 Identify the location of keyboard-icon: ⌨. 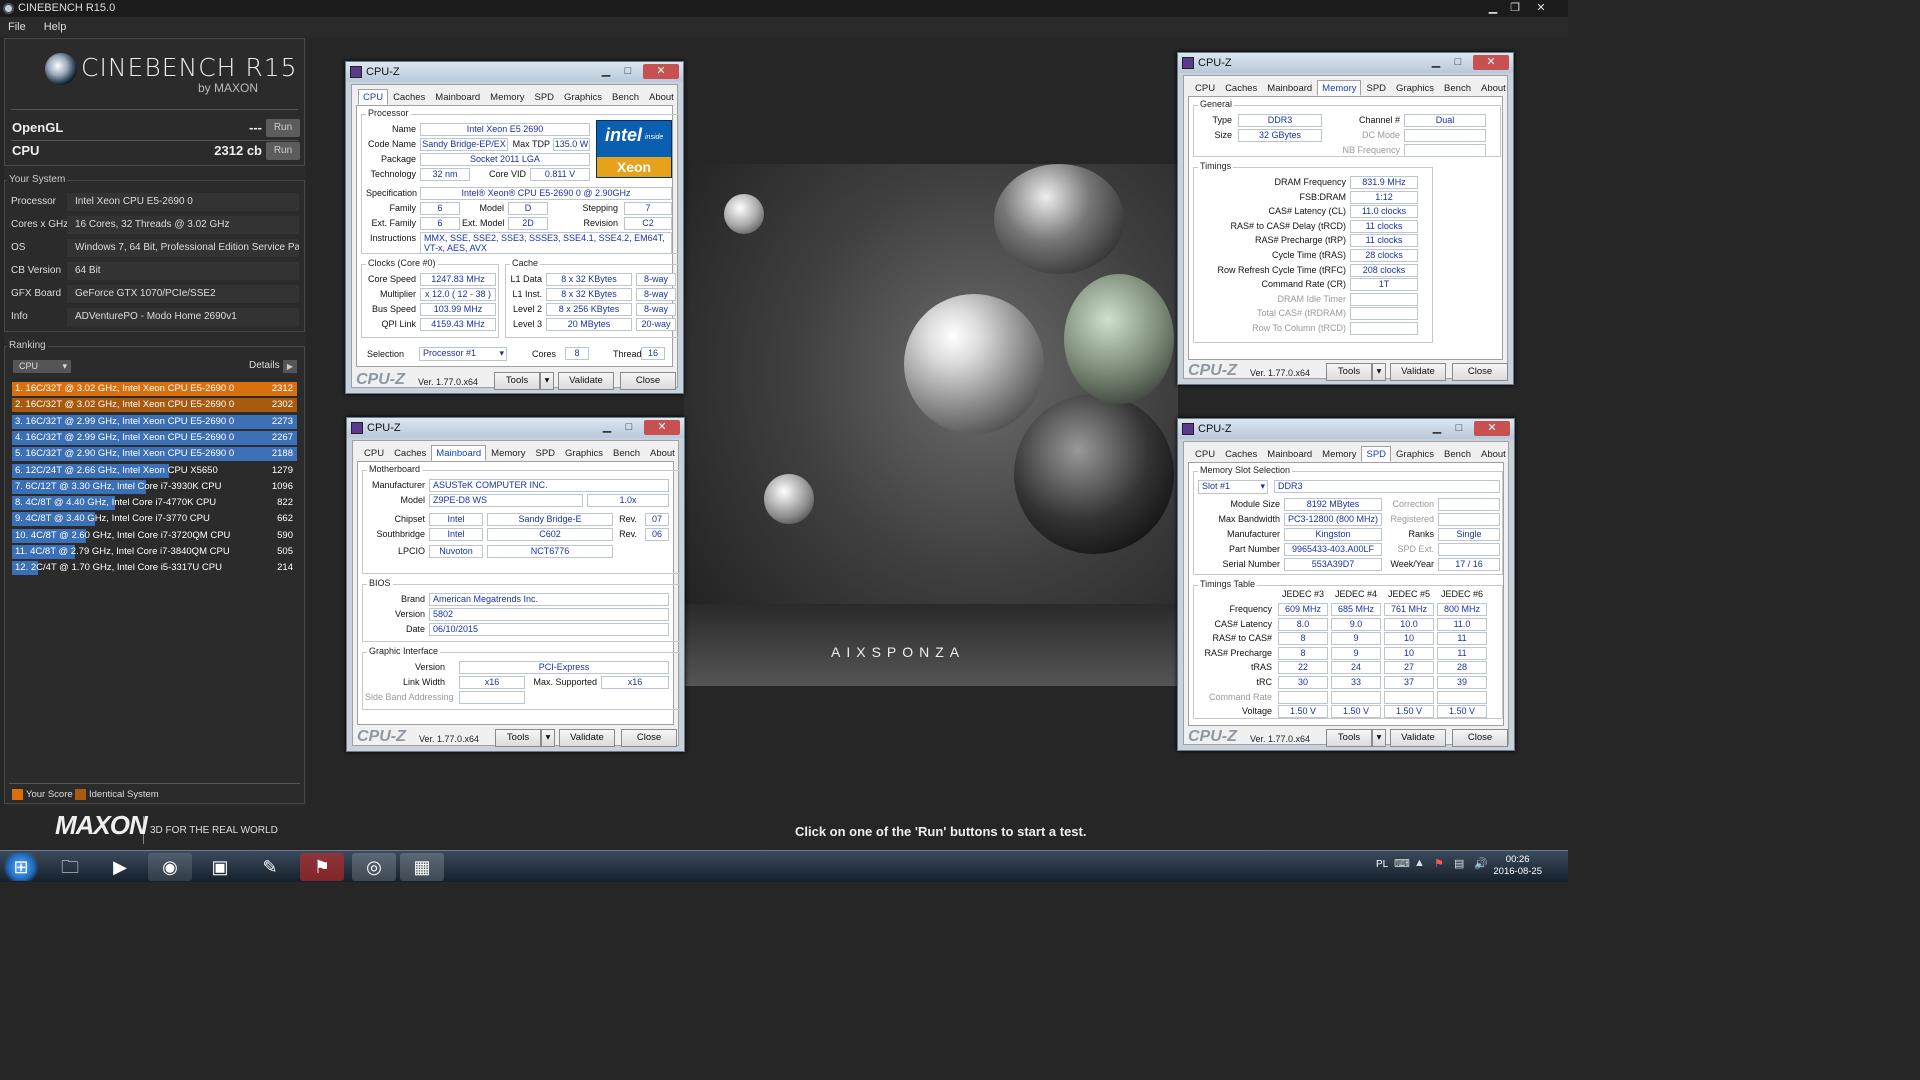
(1402, 863).